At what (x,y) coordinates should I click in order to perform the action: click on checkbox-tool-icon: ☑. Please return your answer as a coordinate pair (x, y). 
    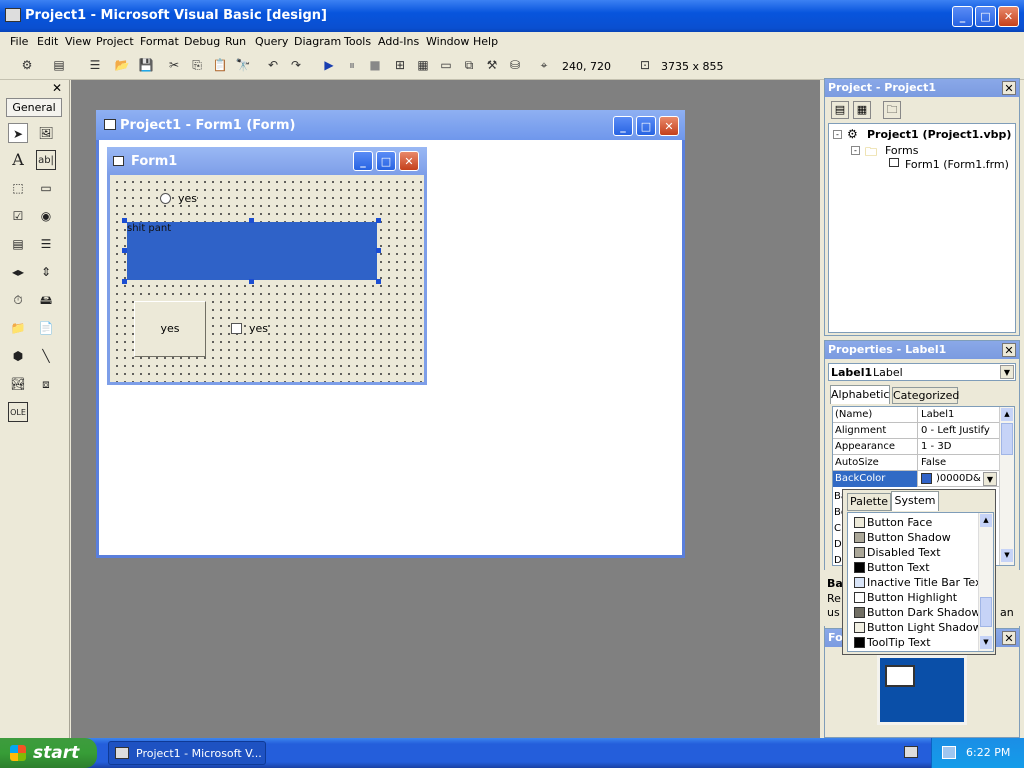
    Looking at the image, I should click on (18, 216).